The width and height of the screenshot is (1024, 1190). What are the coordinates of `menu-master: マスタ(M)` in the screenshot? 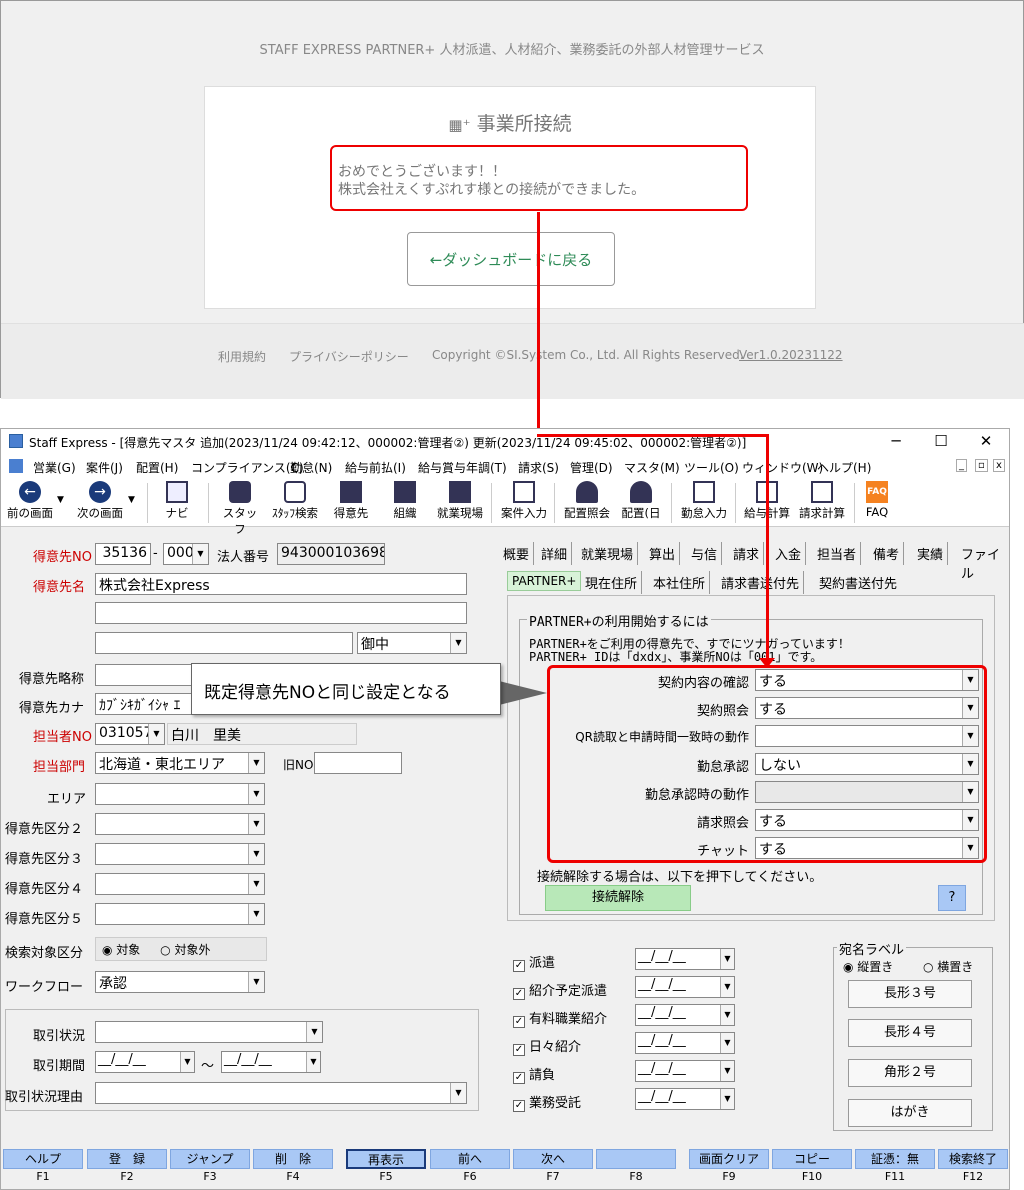 It's located at (652, 467).